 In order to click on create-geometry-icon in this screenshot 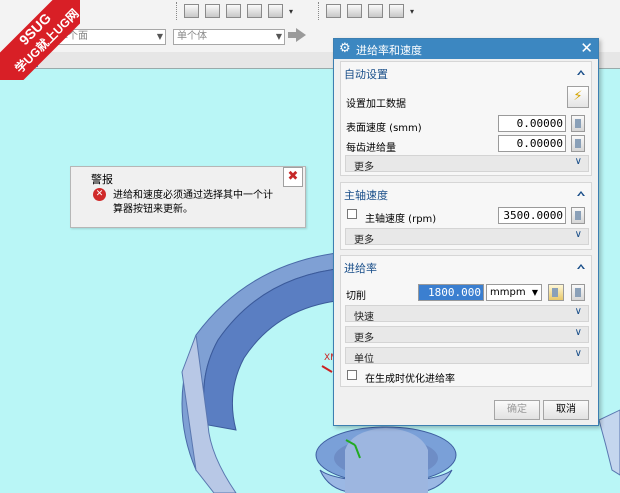, I will do `click(233, 11)`.